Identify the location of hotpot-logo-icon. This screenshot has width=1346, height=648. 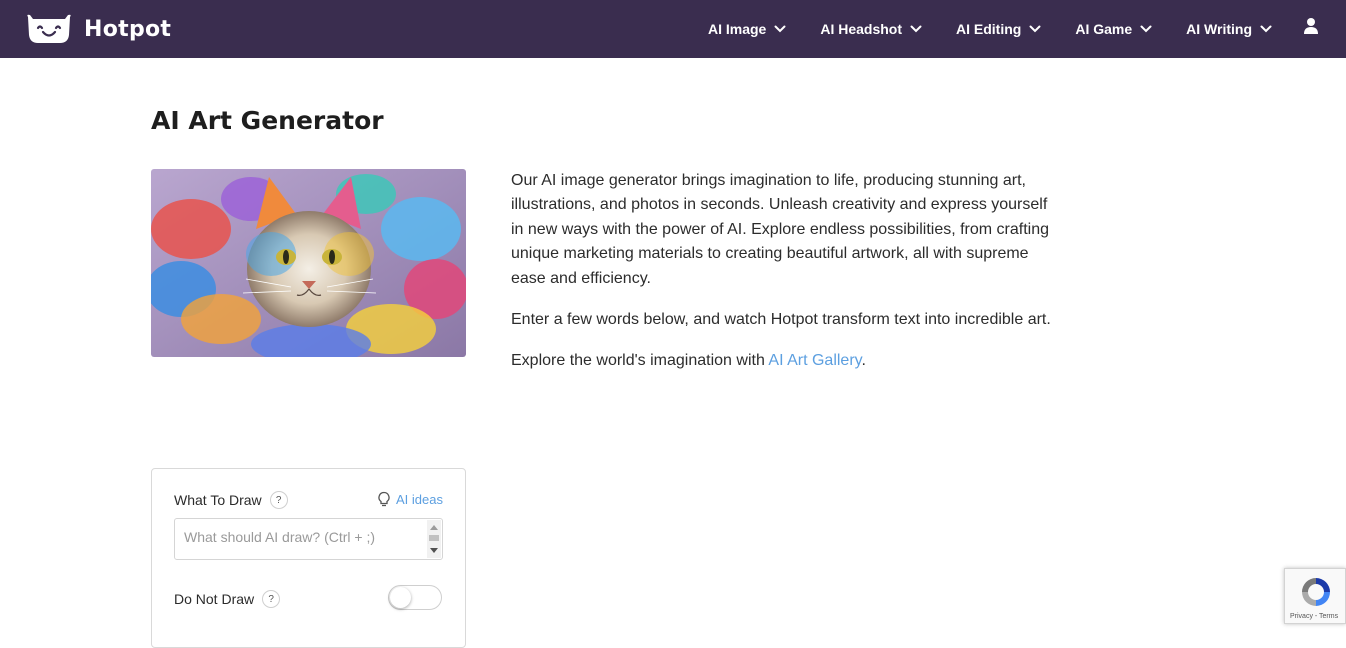
(49, 28).